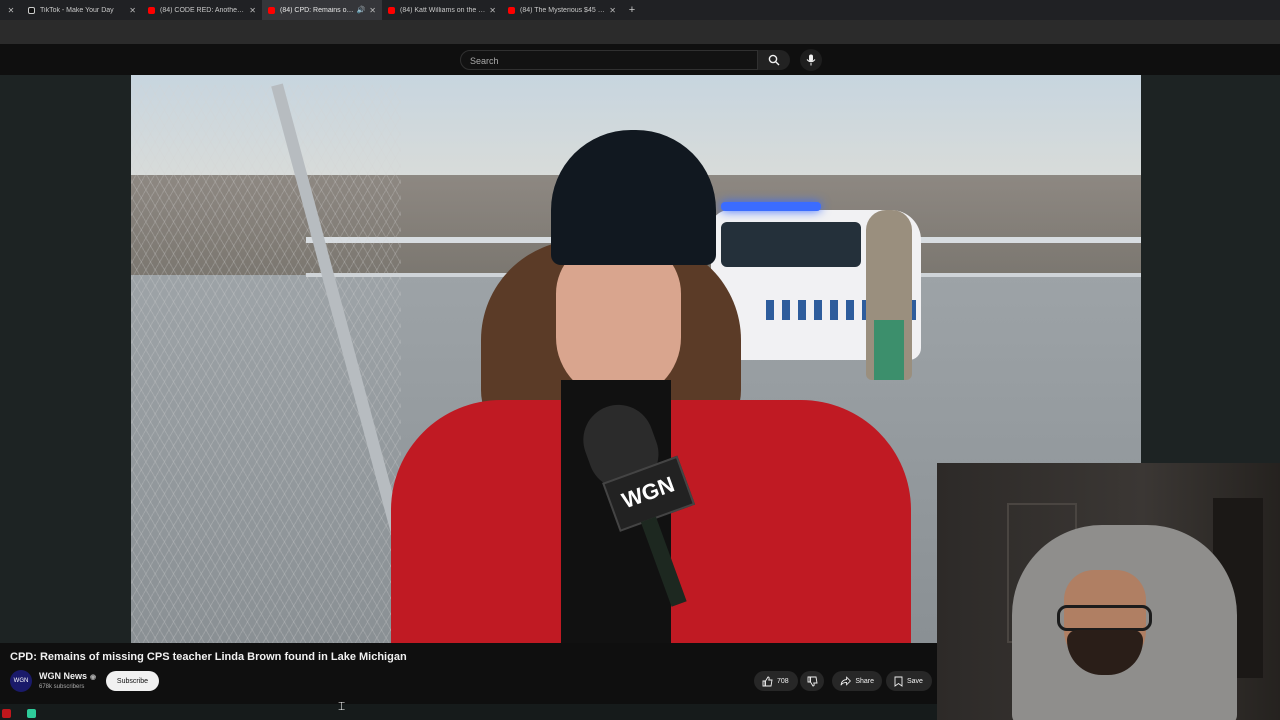 The width and height of the screenshot is (1280, 720). I want to click on share-label: Share, so click(864, 681).